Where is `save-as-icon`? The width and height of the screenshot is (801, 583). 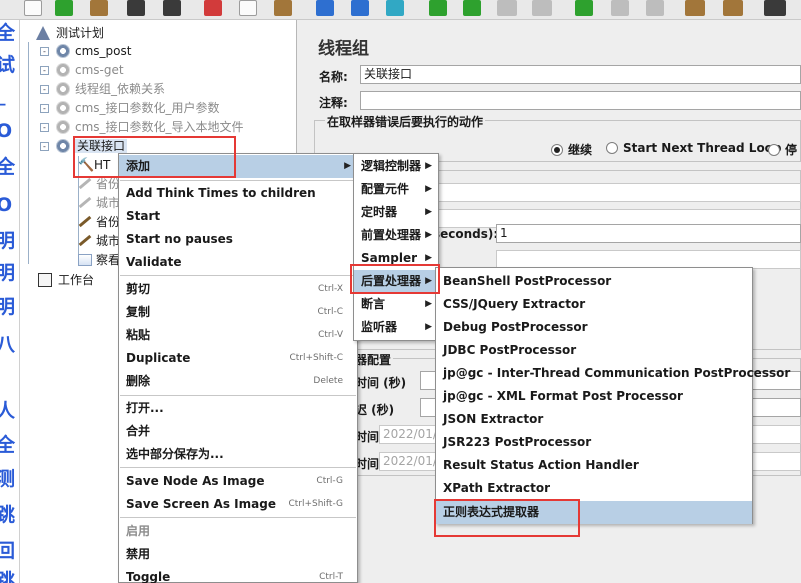 save-as-icon is located at coordinates (172, 8).